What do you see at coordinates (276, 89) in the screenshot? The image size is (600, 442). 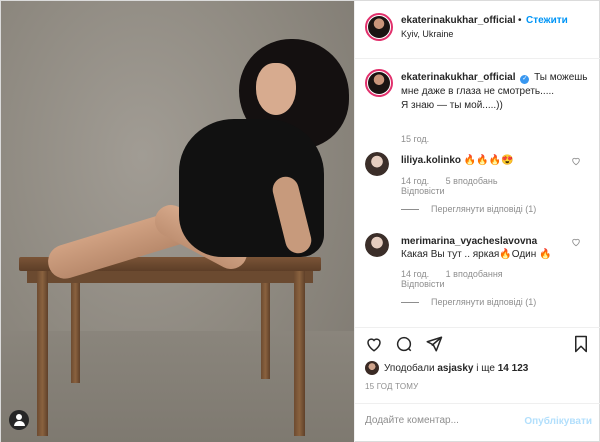 I see `model-face` at bounding box center [276, 89].